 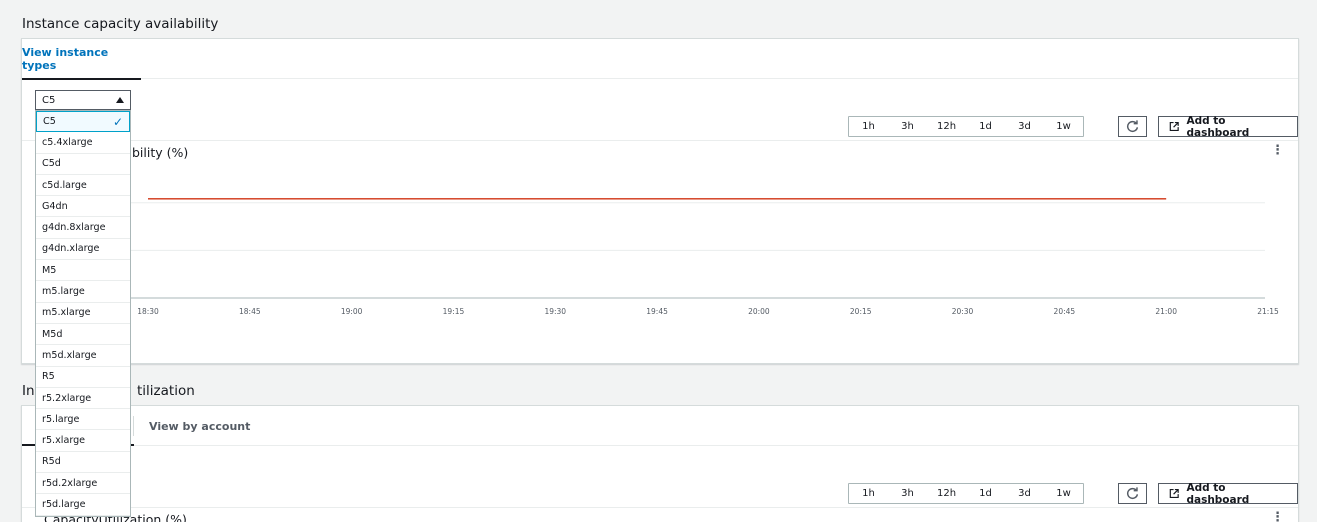 What do you see at coordinates (555, 311) in the screenshot?
I see `x-tick-label: 19:30` at bounding box center [555, 311].